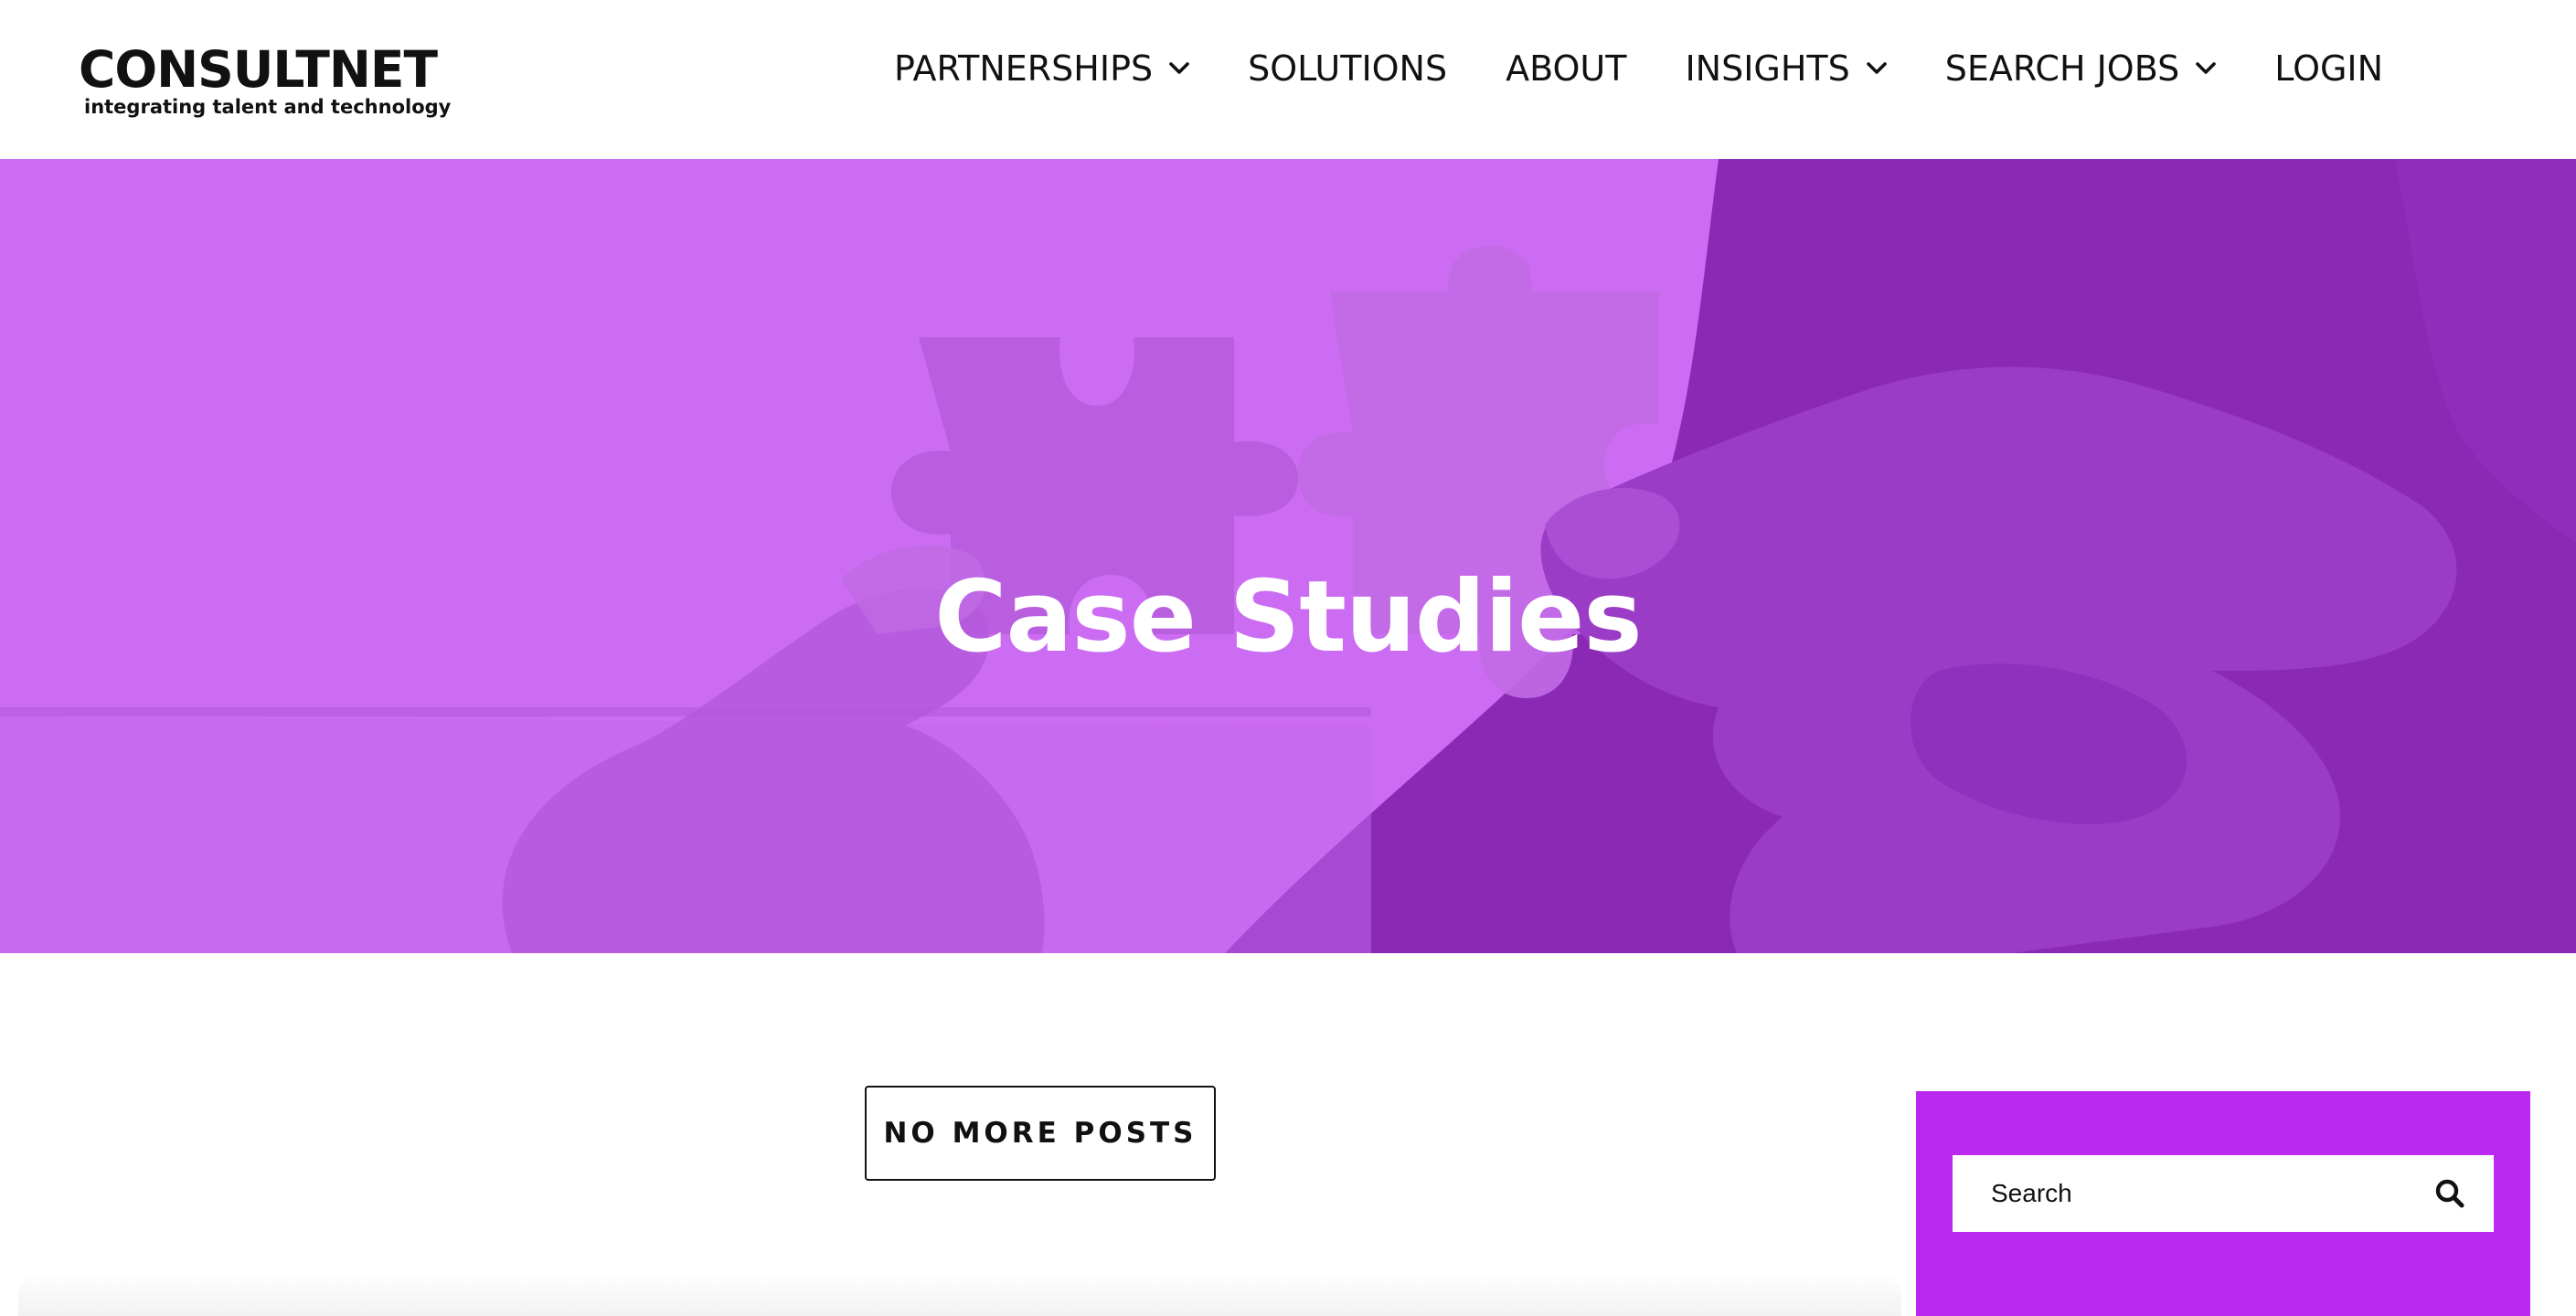  Describe the element at coordinates (1767, 68) in the screenshot. I see `nav-item-label: INSIGHTS` at that location.